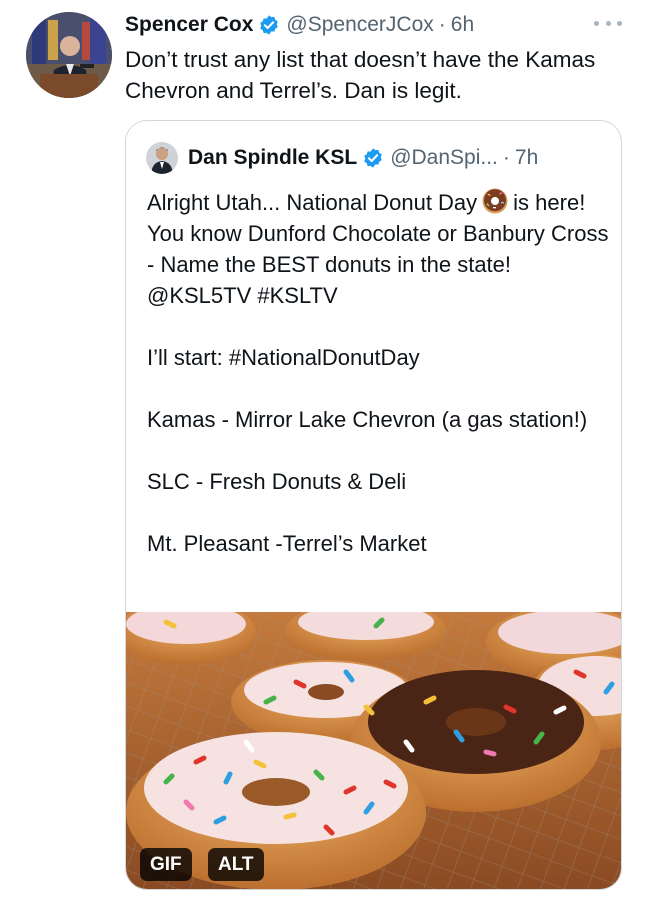 Image resolution: width=648 pixels, height=900 pixels. Describe the element at coordinates (526, 158) in the screenshot. I see `quoted-tweet-timestamp: 7h` at that location.